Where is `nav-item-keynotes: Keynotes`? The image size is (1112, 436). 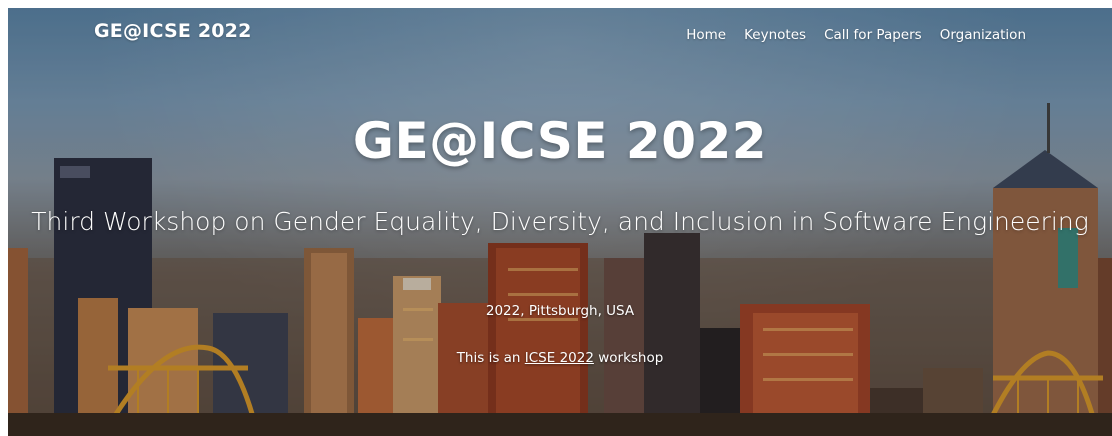 nav-item-keynotes: Keynotes is located at coordinates (775, 35).